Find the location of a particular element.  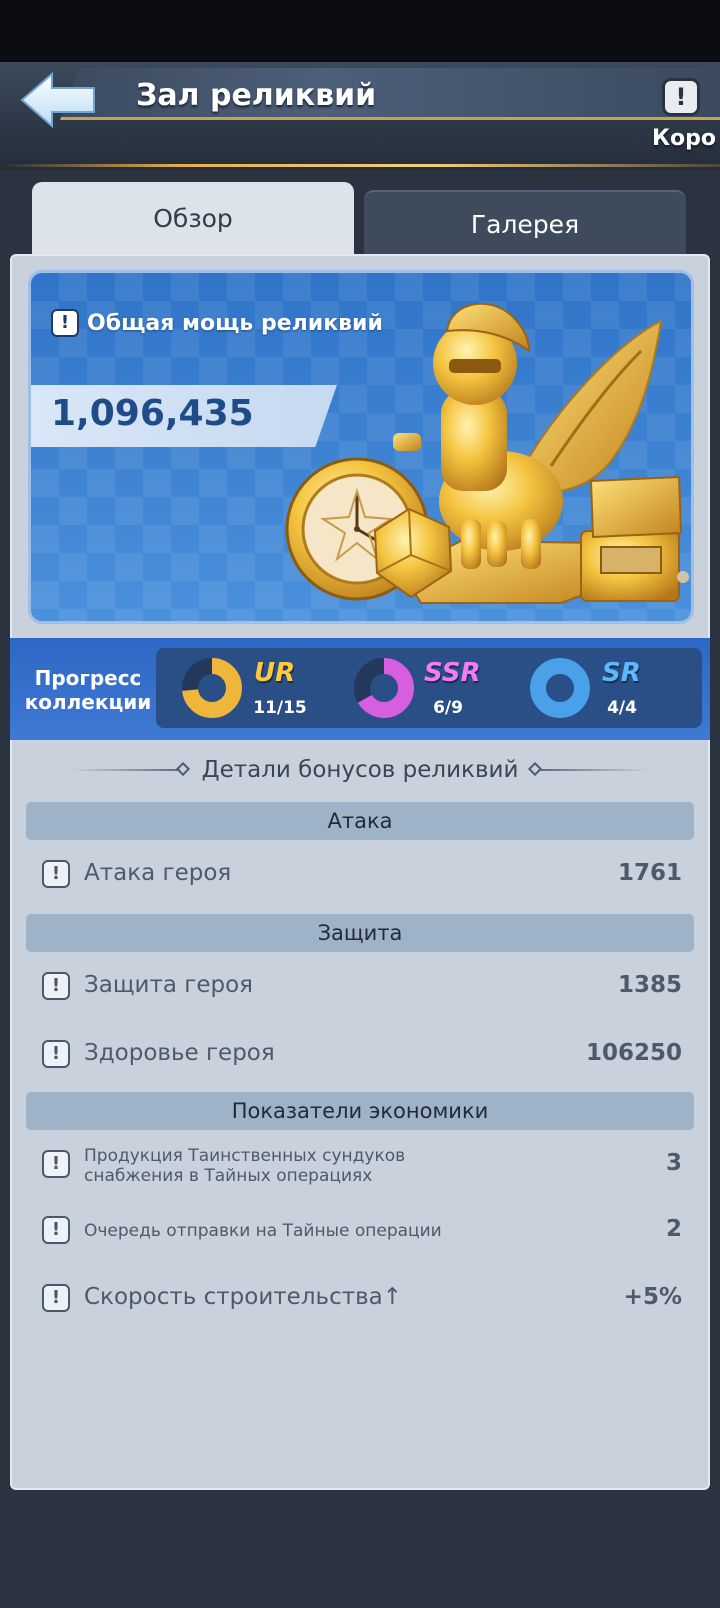

rarity-name-ur: UR is located at coordinates (275, 673).